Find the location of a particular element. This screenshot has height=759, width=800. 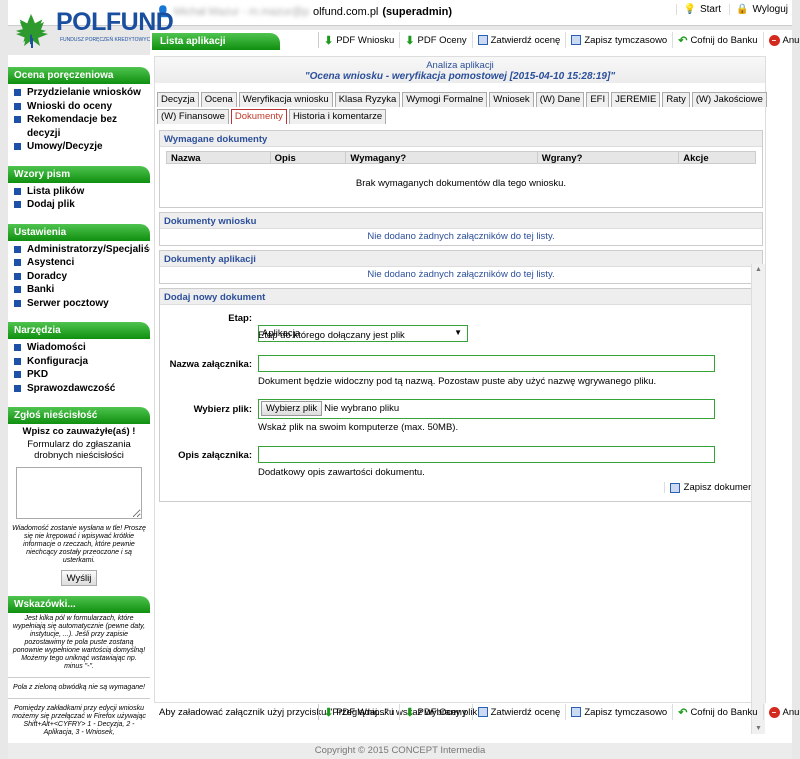

sidebar-item-pkd: PKD is located at coordinates (82, 375).